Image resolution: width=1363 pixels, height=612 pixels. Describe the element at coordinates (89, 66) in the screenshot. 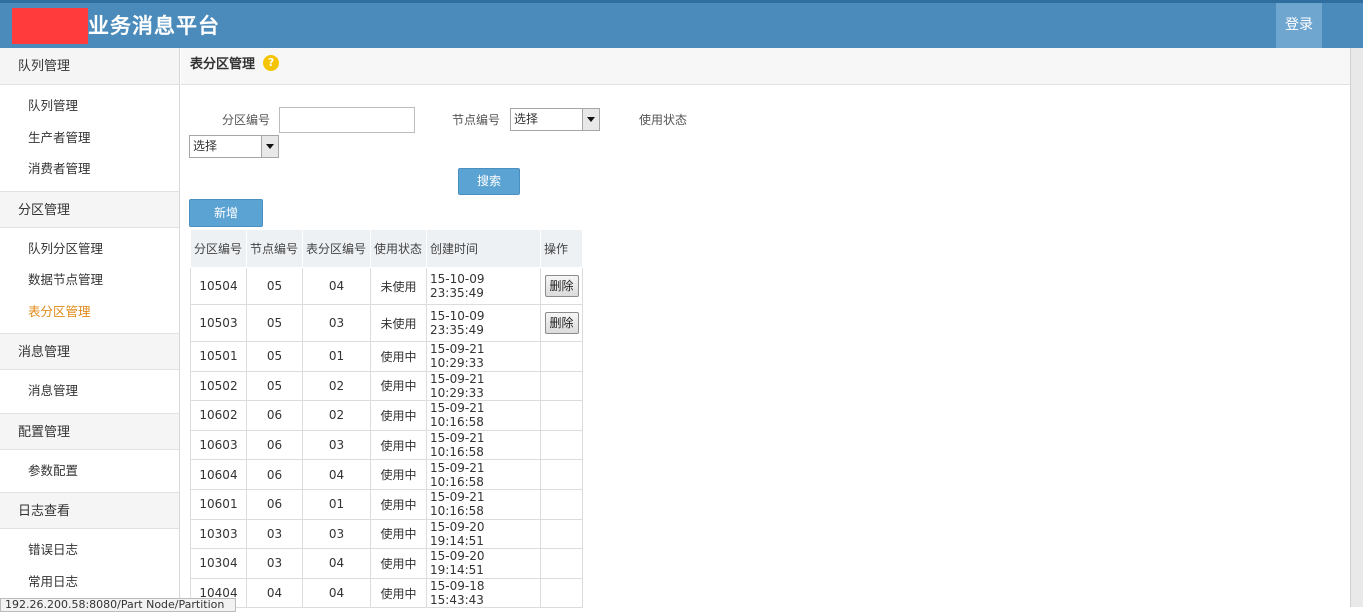

I see `sidebar-group-title: 队列管理` at that location.